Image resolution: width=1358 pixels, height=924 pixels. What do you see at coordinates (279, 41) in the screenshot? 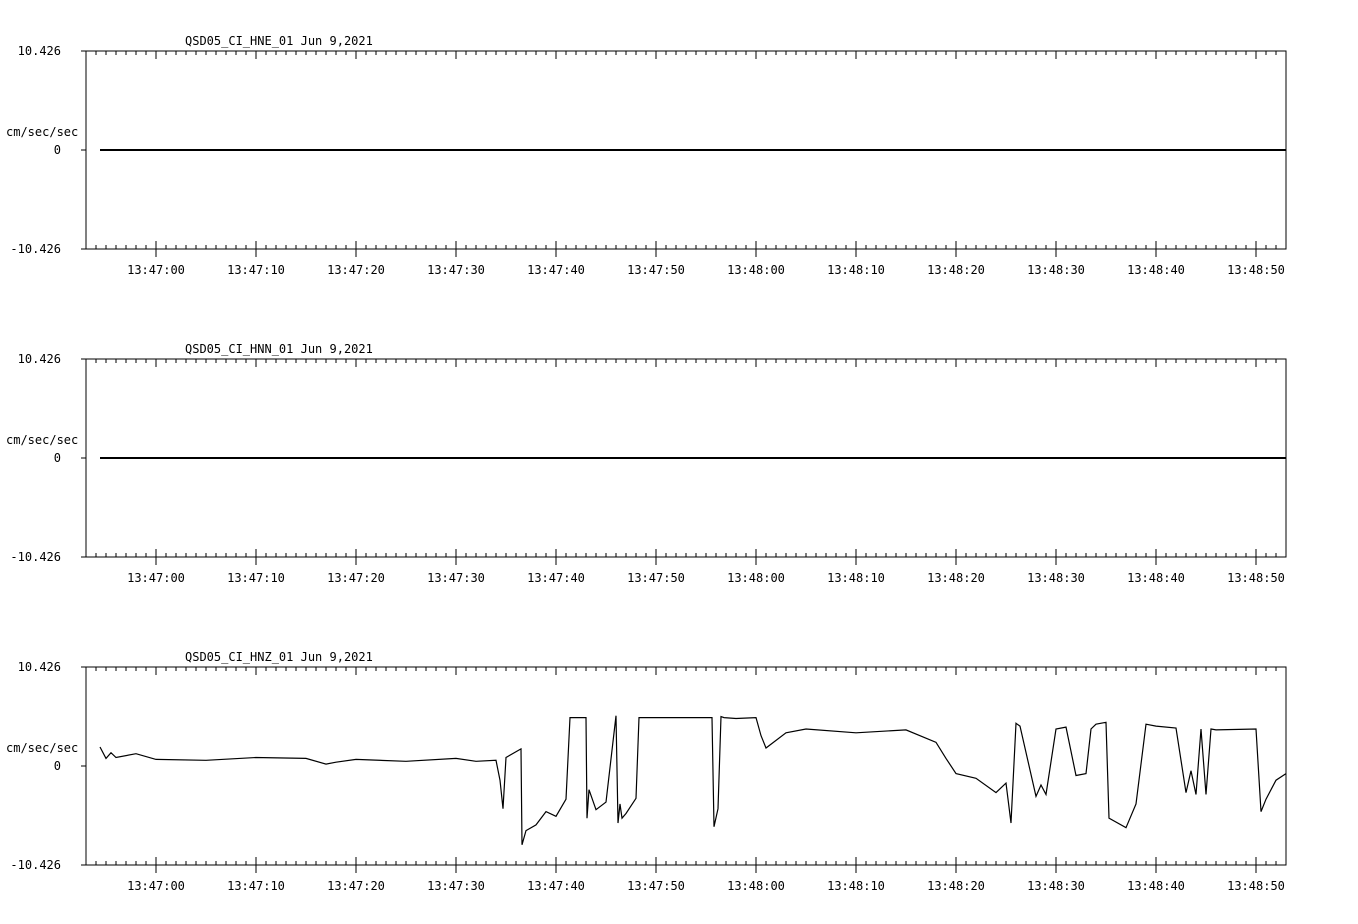
I see `chart-title: QSD05_CI_HNE_01 Jun 9,2021` at bounding box center [279, 41].